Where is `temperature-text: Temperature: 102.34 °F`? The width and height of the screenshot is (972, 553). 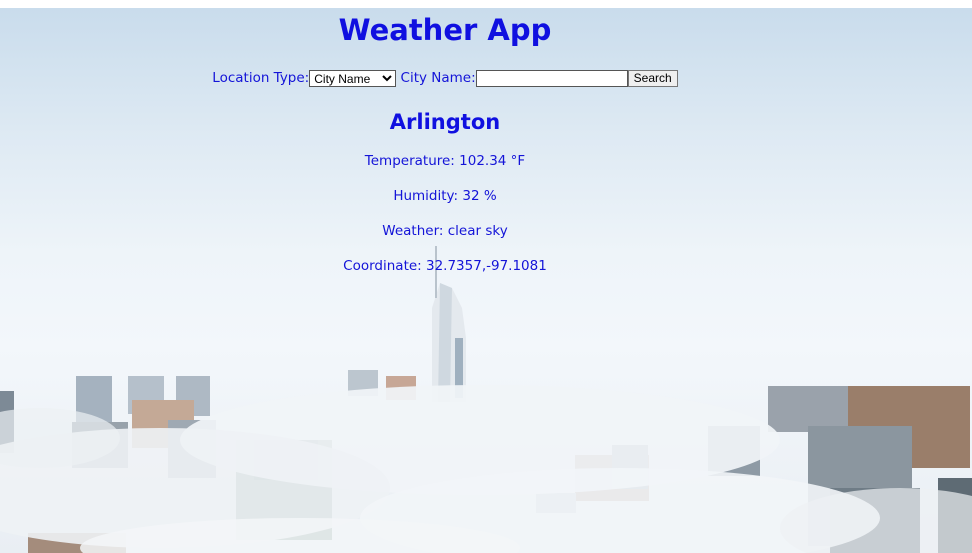 temperature-text: Temperature: 102.34 °F is located at coordinates (445, 161).